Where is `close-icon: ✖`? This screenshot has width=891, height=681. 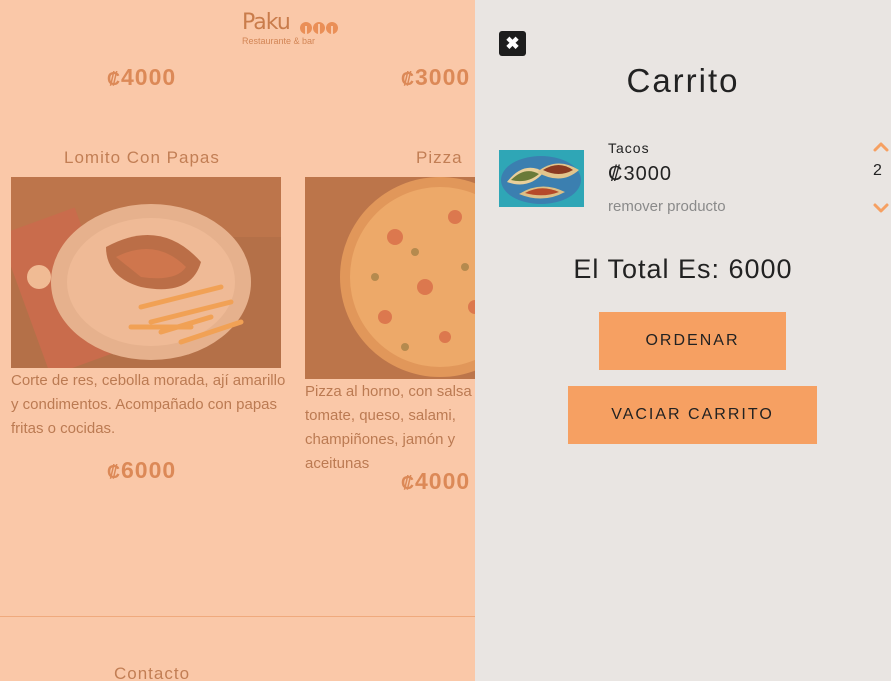 close-icon: ✖ is located at coordinates (512, 43).